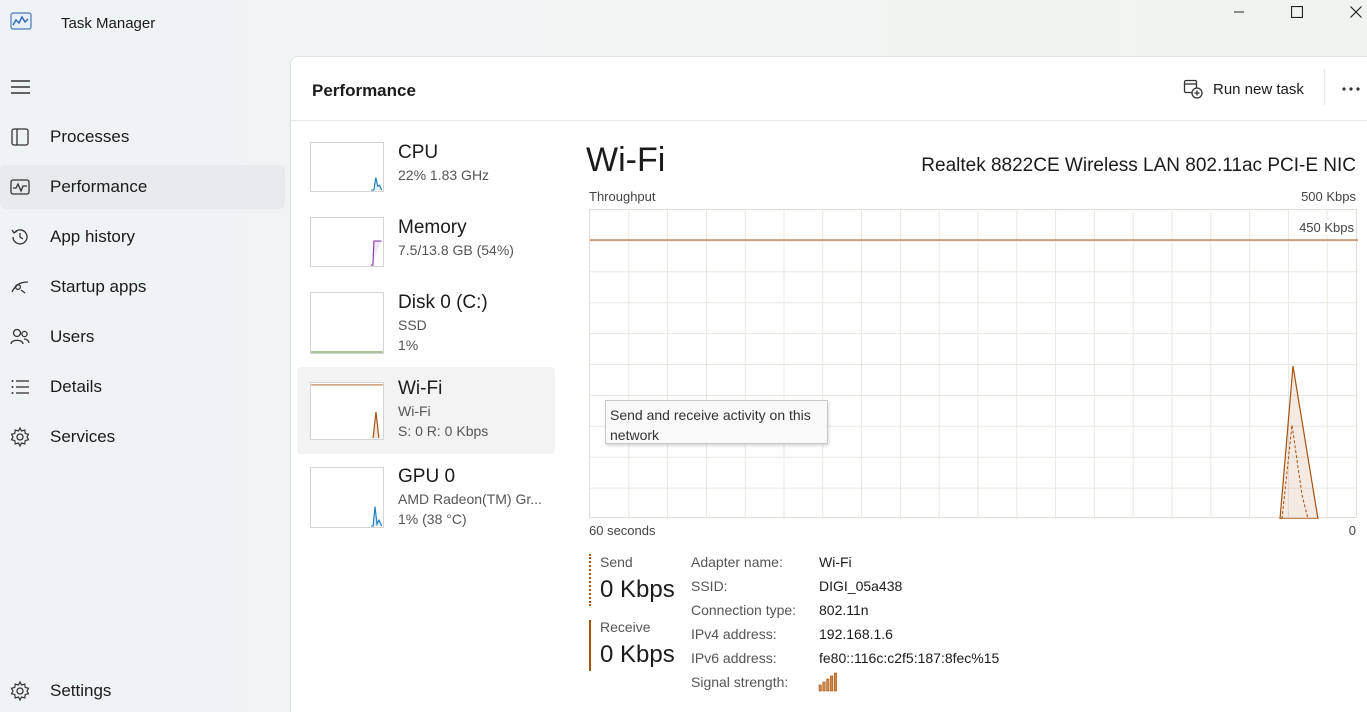  I want to click on device-subtitle: SSD, so click(412, 325).